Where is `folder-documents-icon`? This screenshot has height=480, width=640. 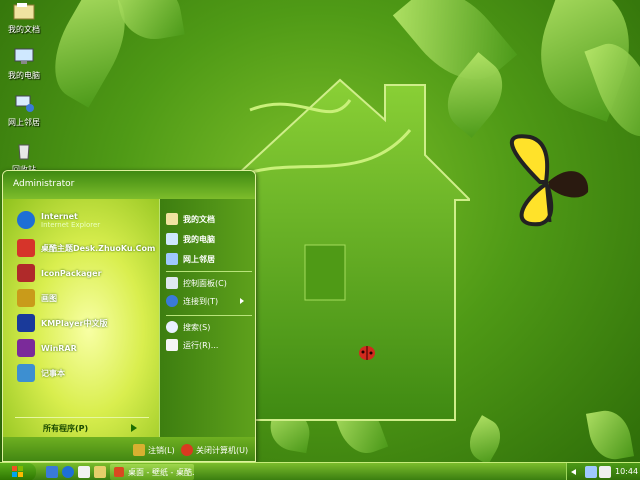 folder-documents-icon is located at coordinates (24, 11).